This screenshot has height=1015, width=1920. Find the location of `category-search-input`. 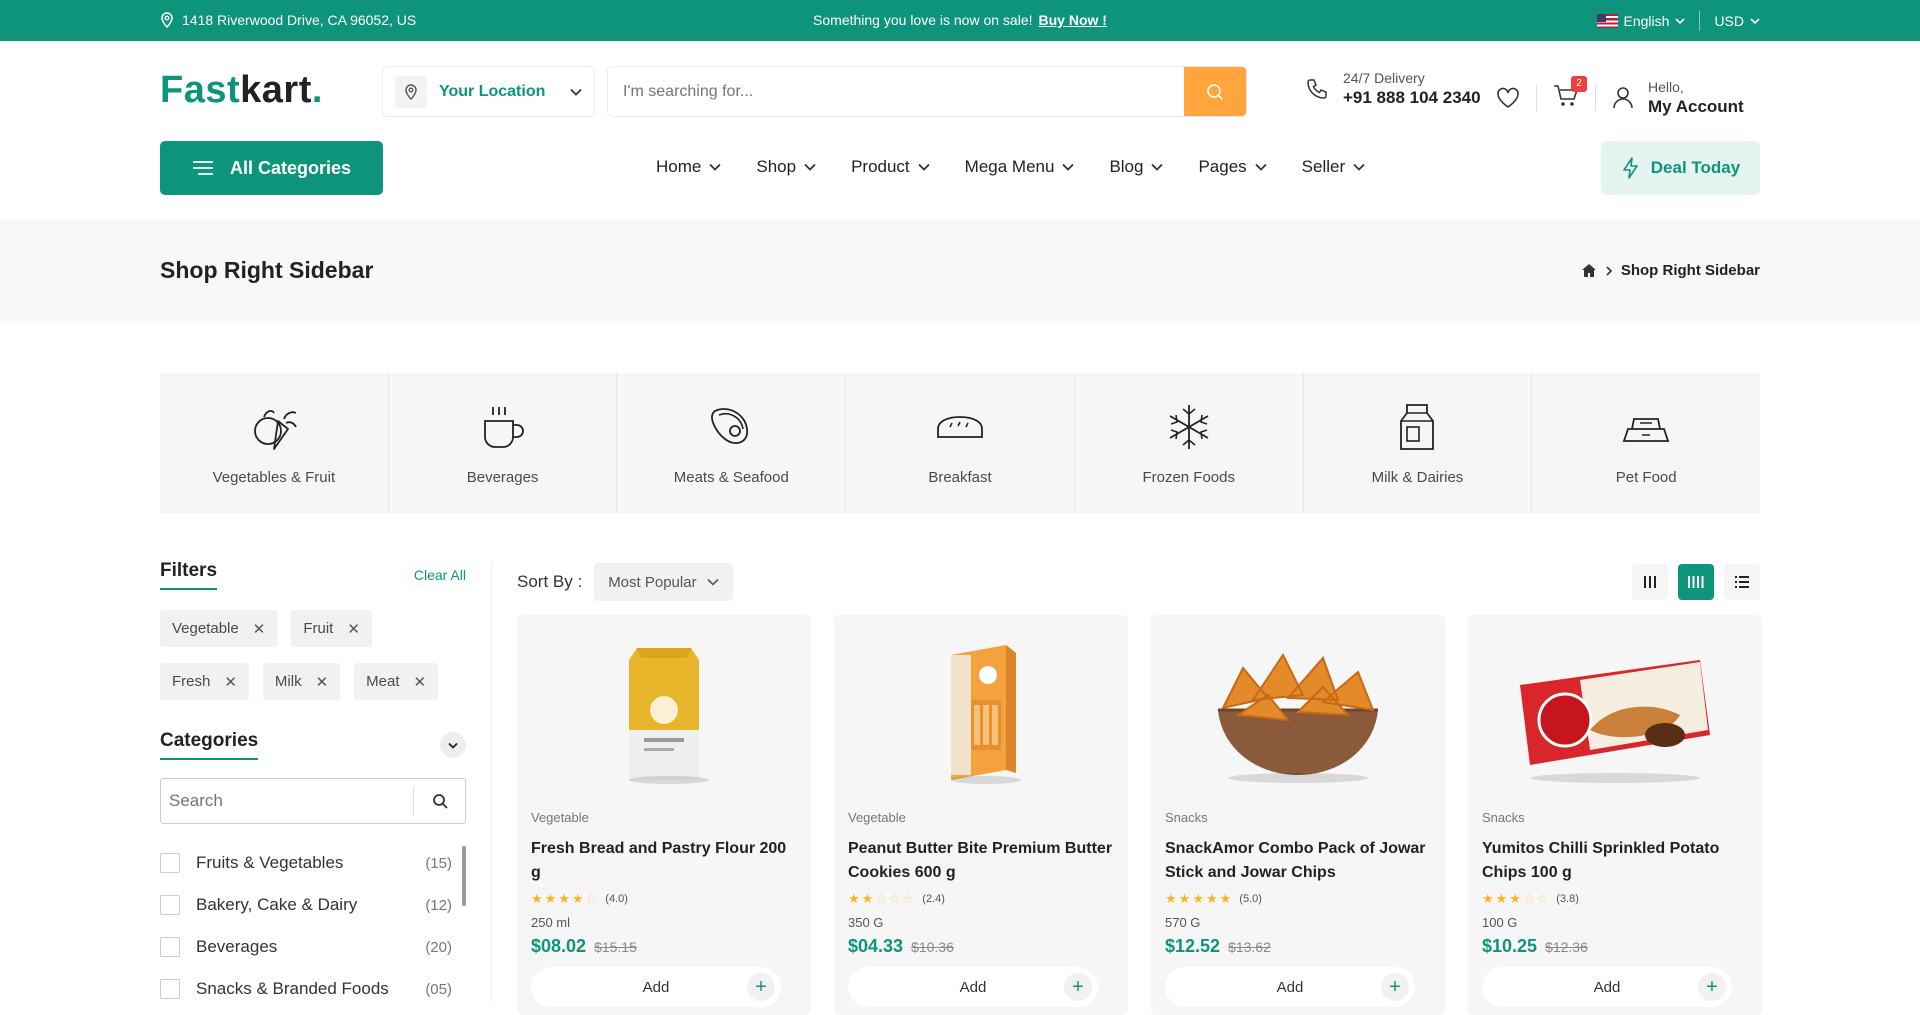

category-search-input is located at coordinates (287, 801).